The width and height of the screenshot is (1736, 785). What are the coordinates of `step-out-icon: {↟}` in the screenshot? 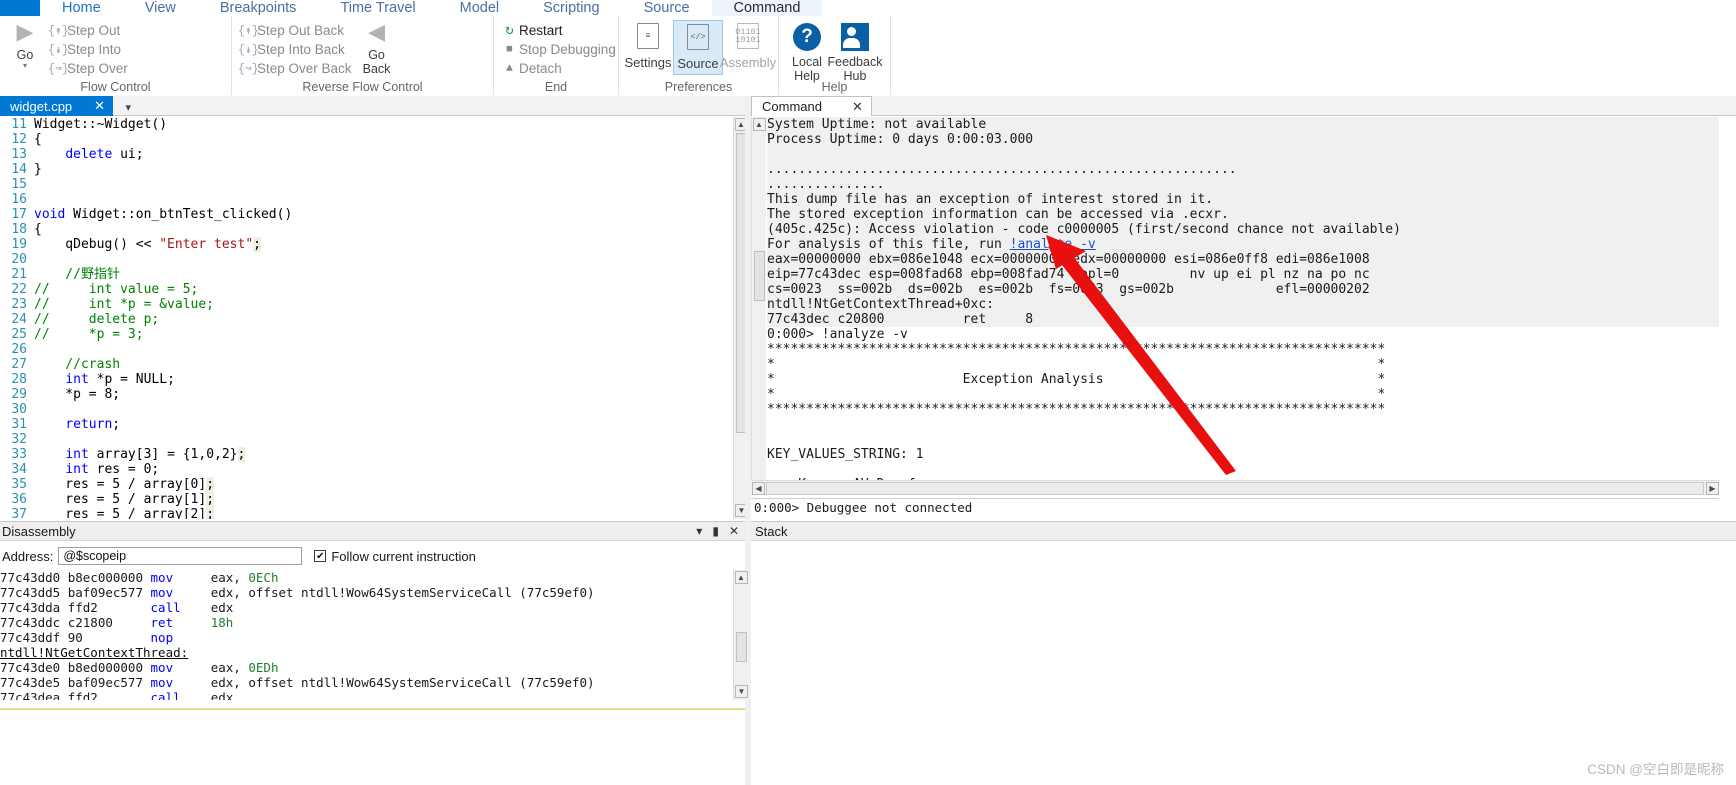 It's located at (58, 31).